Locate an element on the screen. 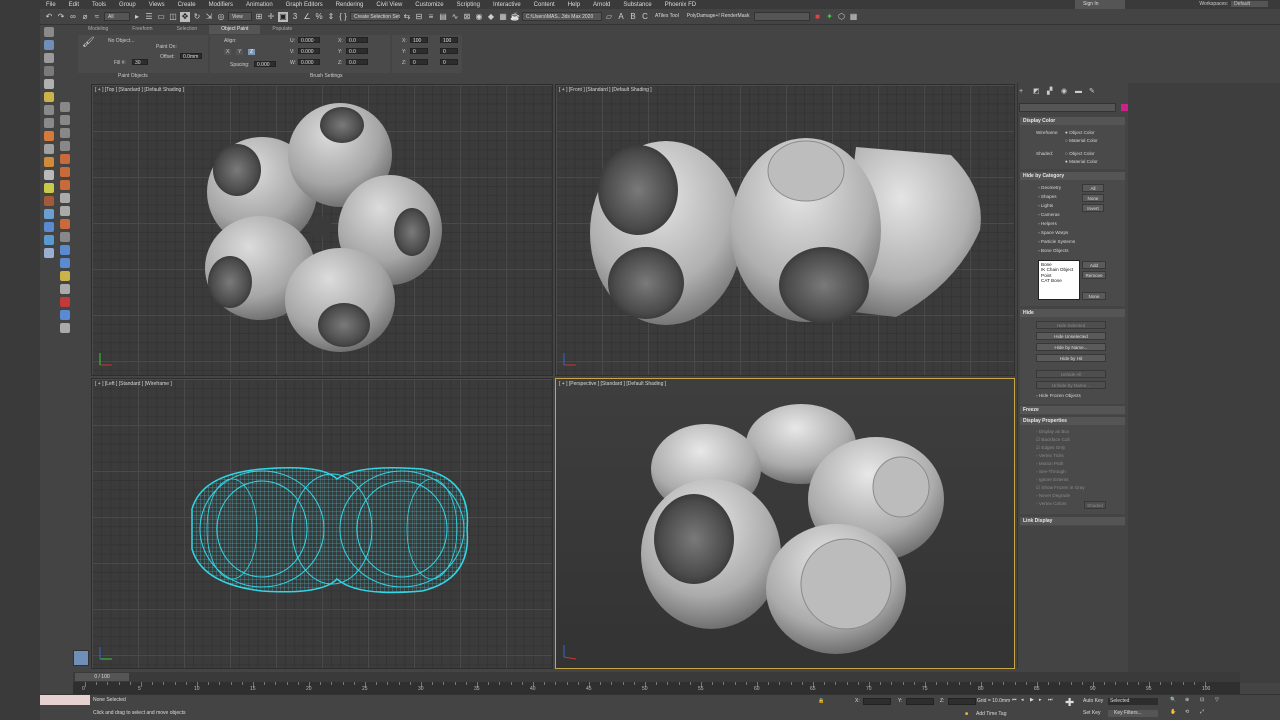  auto-key-button: Auto Key is located at coordinates (1093, 701).